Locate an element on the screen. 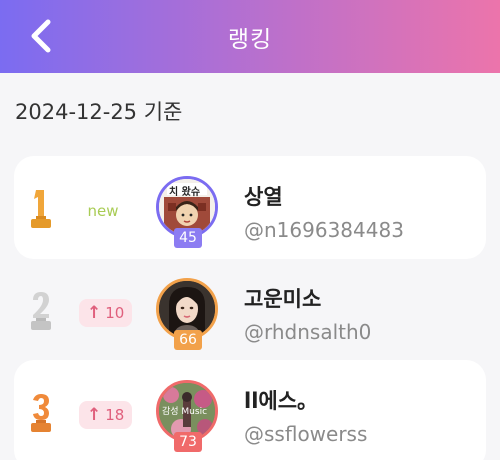 The image size is (500, 460). user-handle: @ssflowerss is located at coordinates (306, 434).